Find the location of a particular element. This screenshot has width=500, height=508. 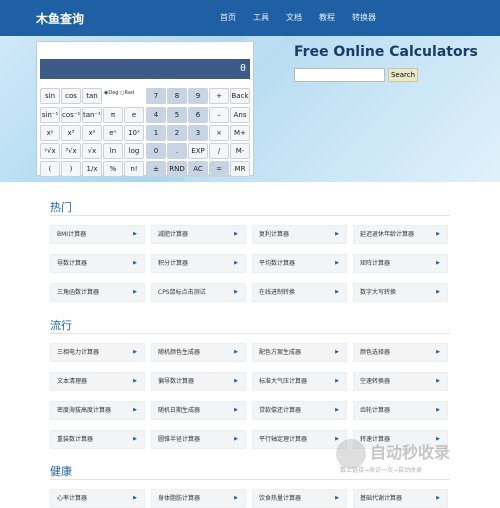

calc-key: 0 is located at coordinates (156, 151).